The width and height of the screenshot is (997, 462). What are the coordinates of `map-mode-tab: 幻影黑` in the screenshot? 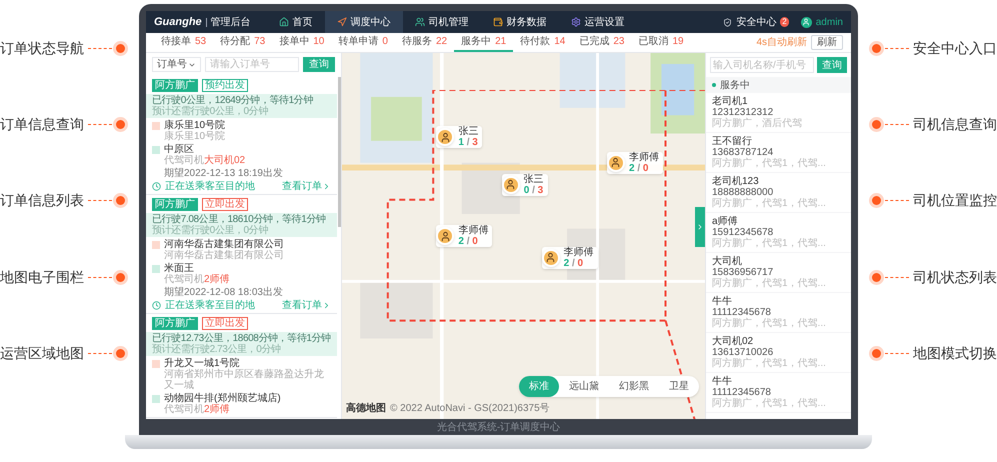 It's located at (634, 386).